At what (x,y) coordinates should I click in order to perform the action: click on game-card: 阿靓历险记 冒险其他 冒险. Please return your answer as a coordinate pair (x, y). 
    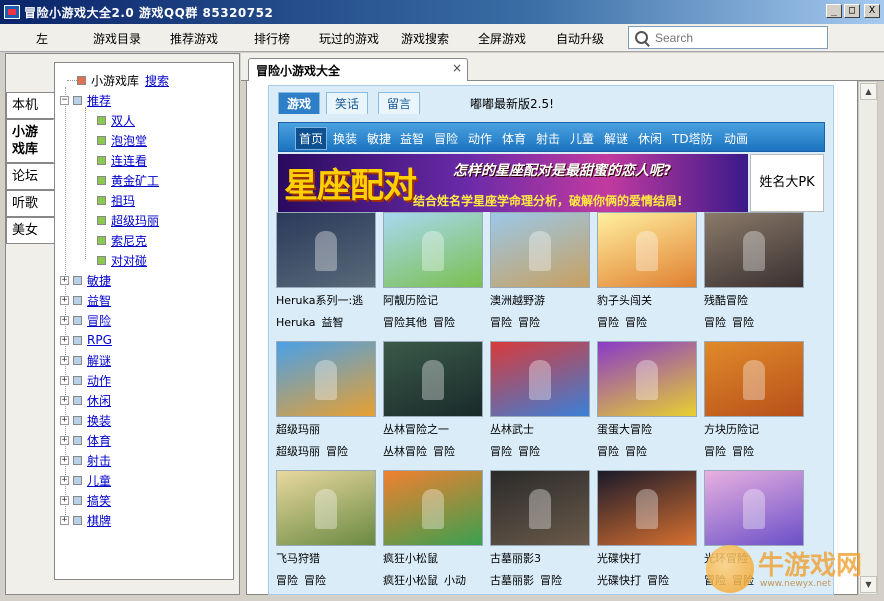
    Looking at the image, I should click on (435, 272).